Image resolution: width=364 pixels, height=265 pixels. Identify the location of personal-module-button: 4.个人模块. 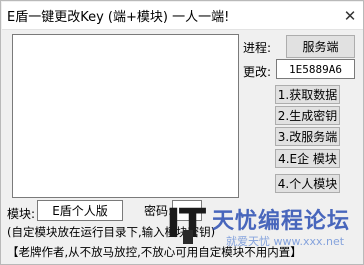
(307, 183).